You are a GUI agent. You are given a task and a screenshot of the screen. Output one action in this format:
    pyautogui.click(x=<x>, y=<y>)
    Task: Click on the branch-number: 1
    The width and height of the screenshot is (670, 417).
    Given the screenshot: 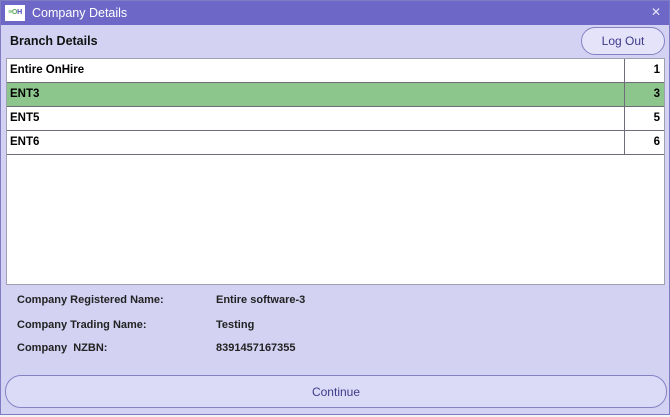 What is the action you would take?
    pyautogui.click(x=644, y=70)
    